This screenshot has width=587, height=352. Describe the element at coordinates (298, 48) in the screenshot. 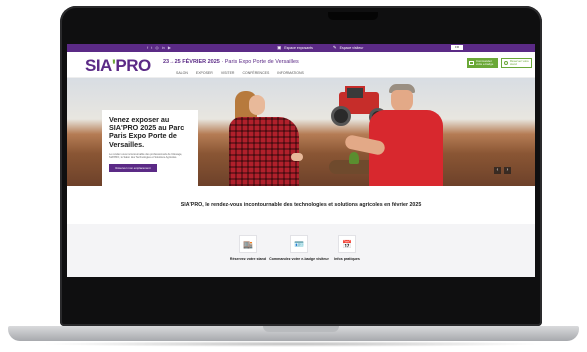

I see `exhibitor-space-label: Espace exposants` at that location.